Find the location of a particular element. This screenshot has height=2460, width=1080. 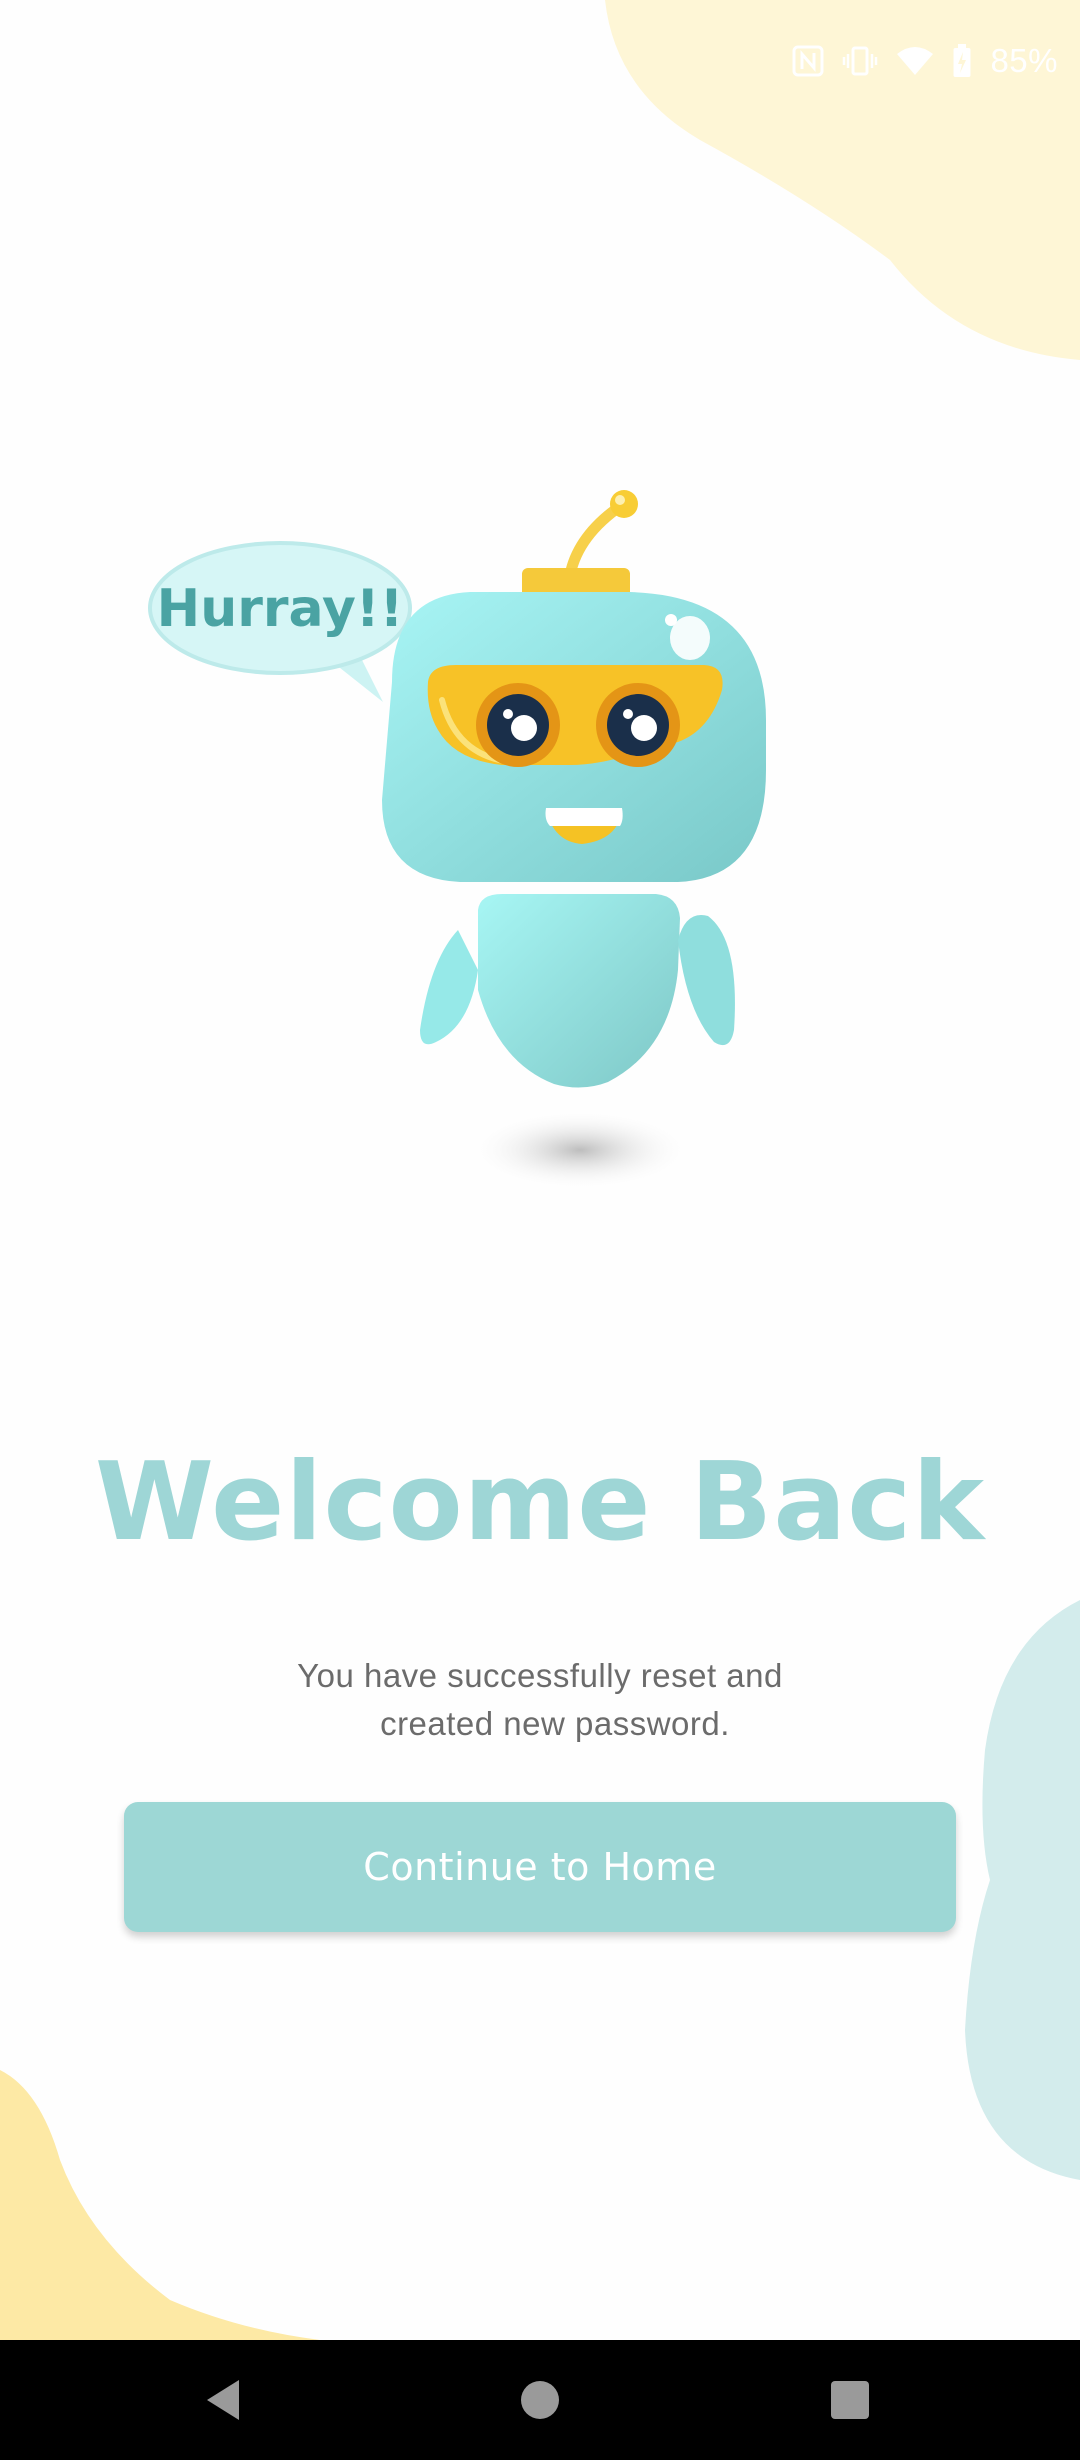

speech-bubble-text: Hurray!! is located at coordinates (280, 609).